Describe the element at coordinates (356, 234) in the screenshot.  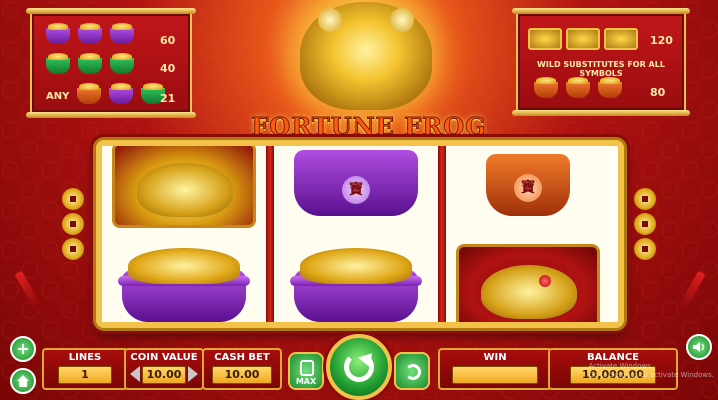
I see `reel-2: 寶` at that location.